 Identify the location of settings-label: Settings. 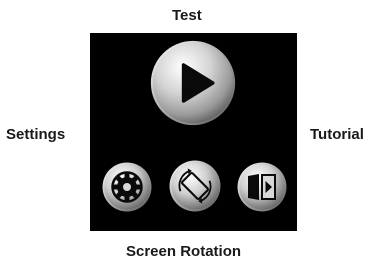
(36, 134).